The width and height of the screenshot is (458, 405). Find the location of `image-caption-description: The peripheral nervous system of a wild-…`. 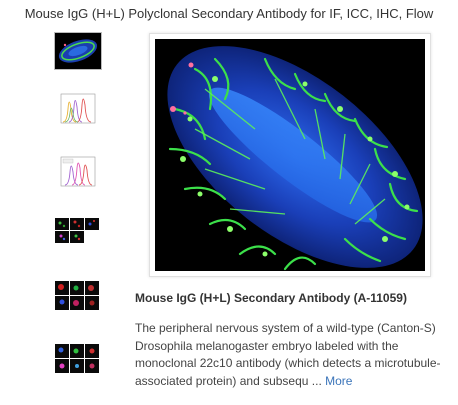

image-caption-description: The peripheral nervous system of a wild-… is located at coordinates (294, 355).